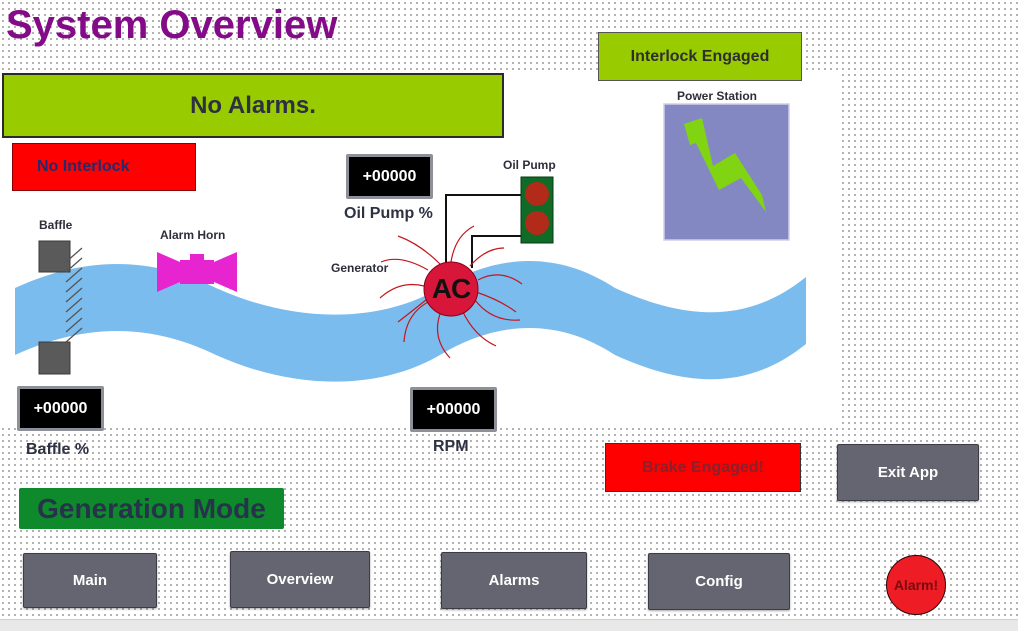  Describe the element at coordinates (451, 288) in the screenshot. I see `generator-symbol: AC` at that location.